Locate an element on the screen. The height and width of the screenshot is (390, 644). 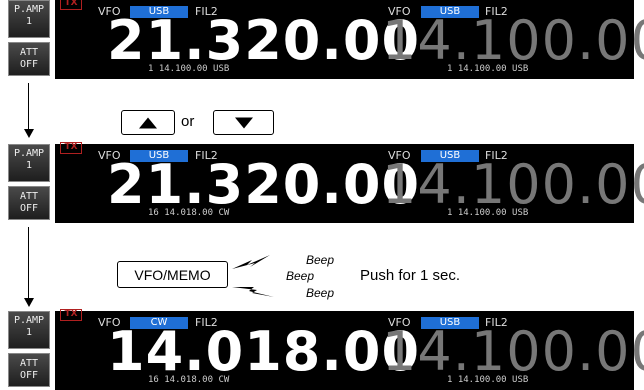
vfo-memo-button: VFO/MEMO is located at coordinates (172, 274).